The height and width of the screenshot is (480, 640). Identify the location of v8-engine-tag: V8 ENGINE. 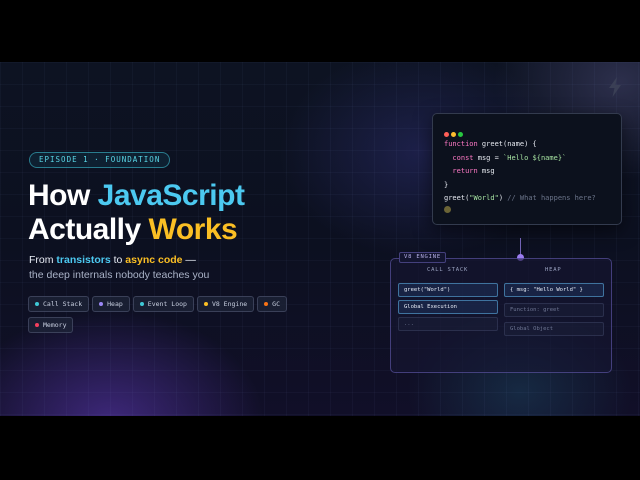
(423, 257).